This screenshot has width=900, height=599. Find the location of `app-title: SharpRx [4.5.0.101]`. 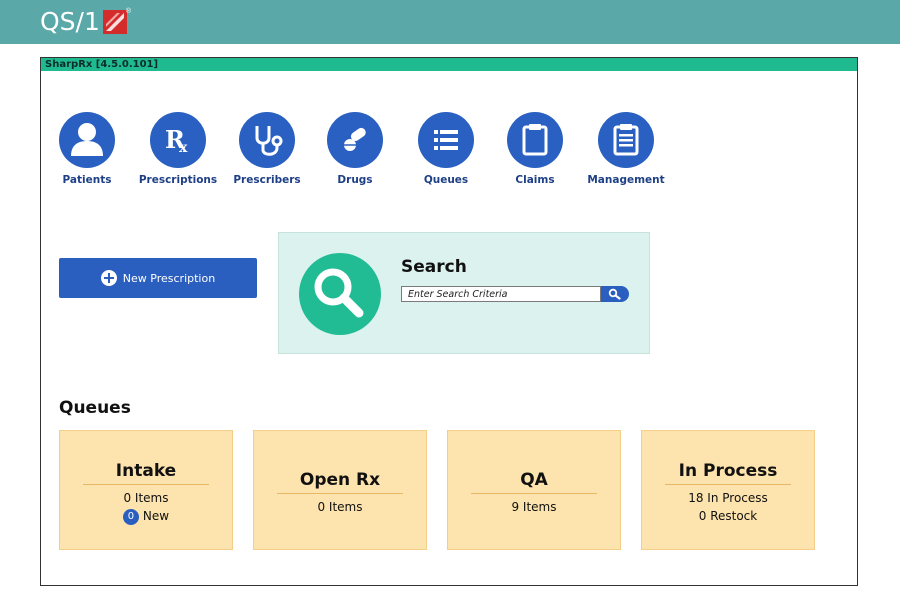

app-title: SharpRx [4.5.0.101] is located at coordinates (102, 64).